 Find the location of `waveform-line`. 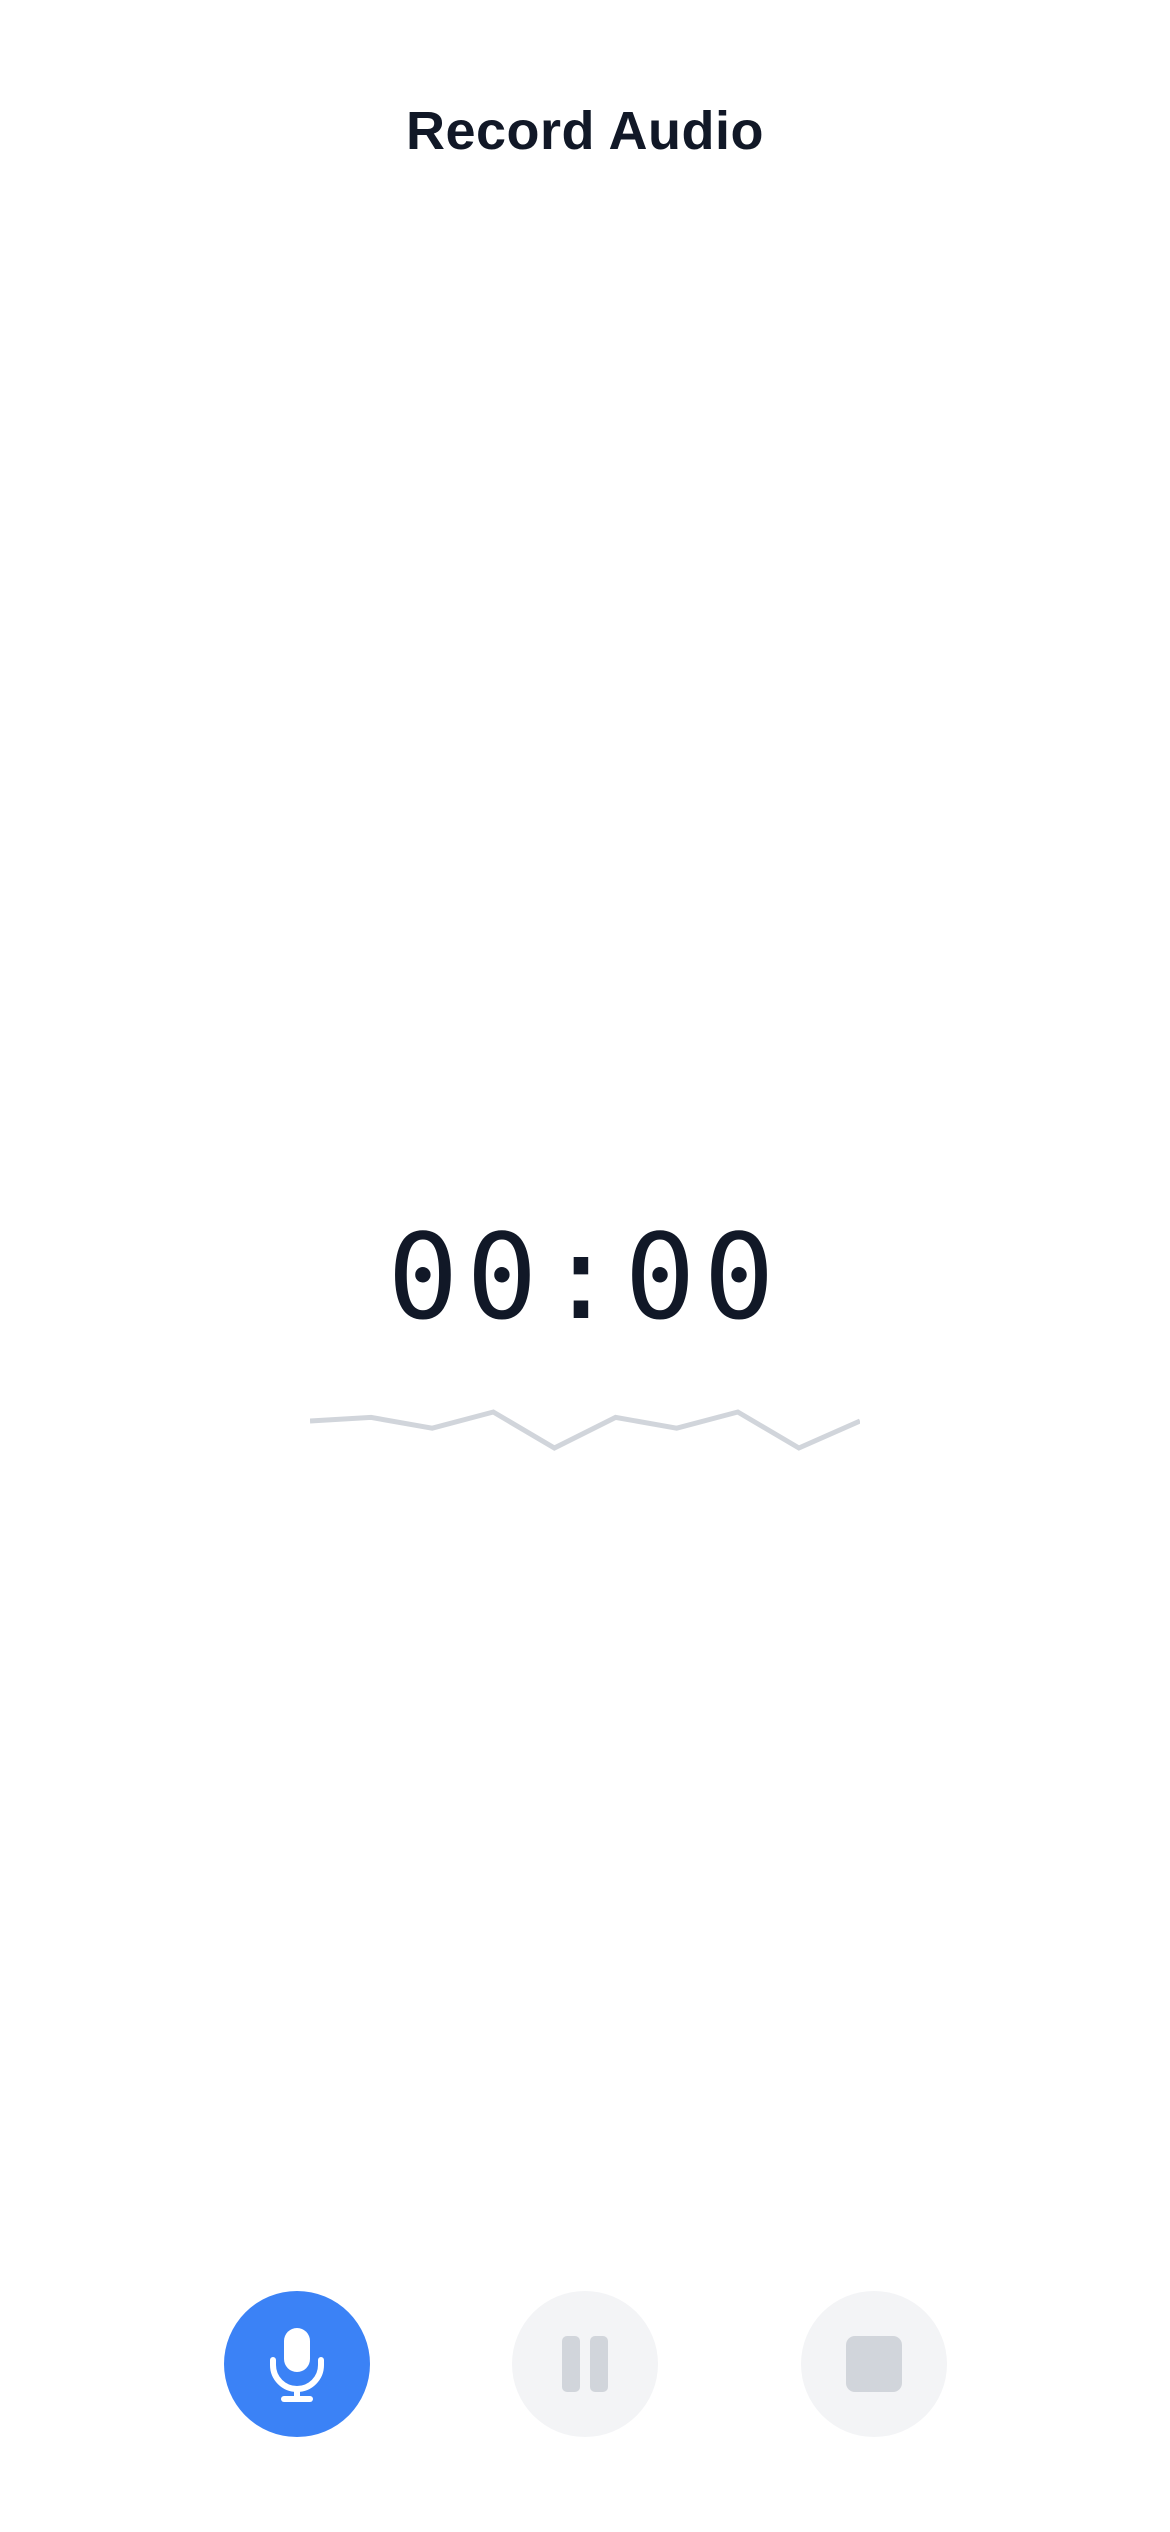

waveform-line is located at coordinates (585, 1430).